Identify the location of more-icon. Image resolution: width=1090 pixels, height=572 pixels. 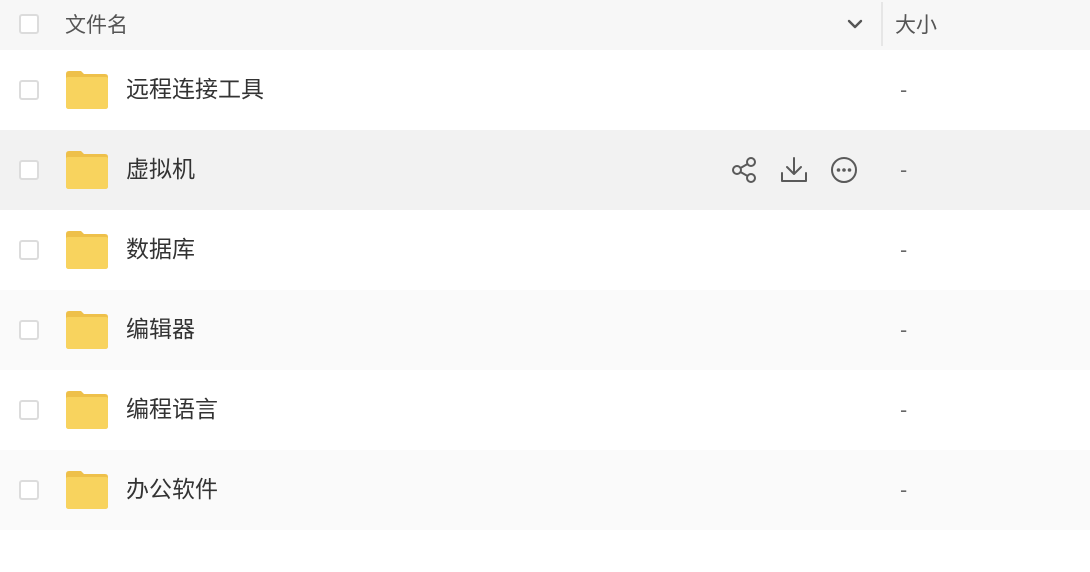
(844, 170).